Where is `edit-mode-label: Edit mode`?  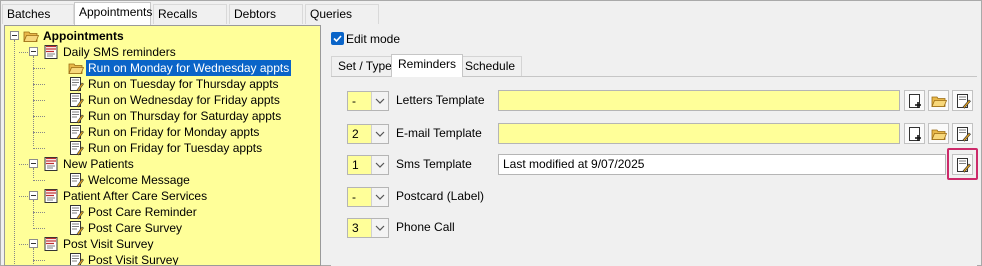 edit-mode-label: Edit mode is located at coordinates (373, 39).